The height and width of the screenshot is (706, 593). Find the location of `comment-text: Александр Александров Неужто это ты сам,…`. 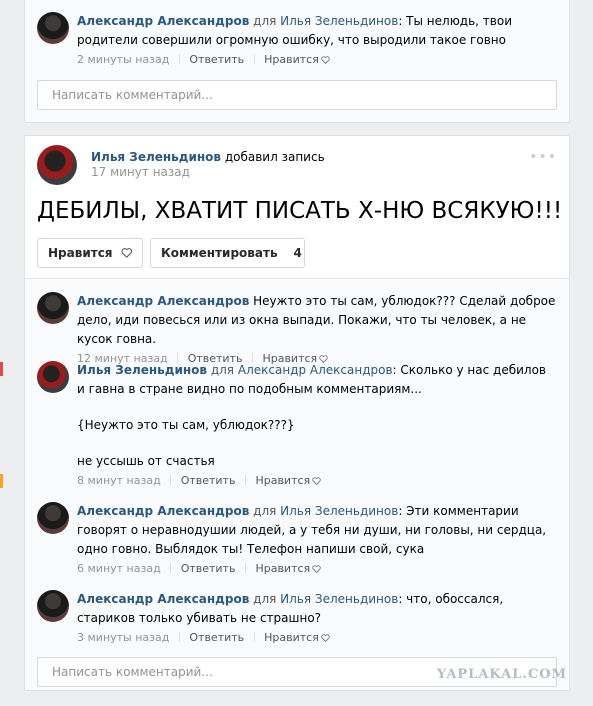

comment-text: Александр Александров Неужто это ты сам,… is located at coordinates (317, 320).